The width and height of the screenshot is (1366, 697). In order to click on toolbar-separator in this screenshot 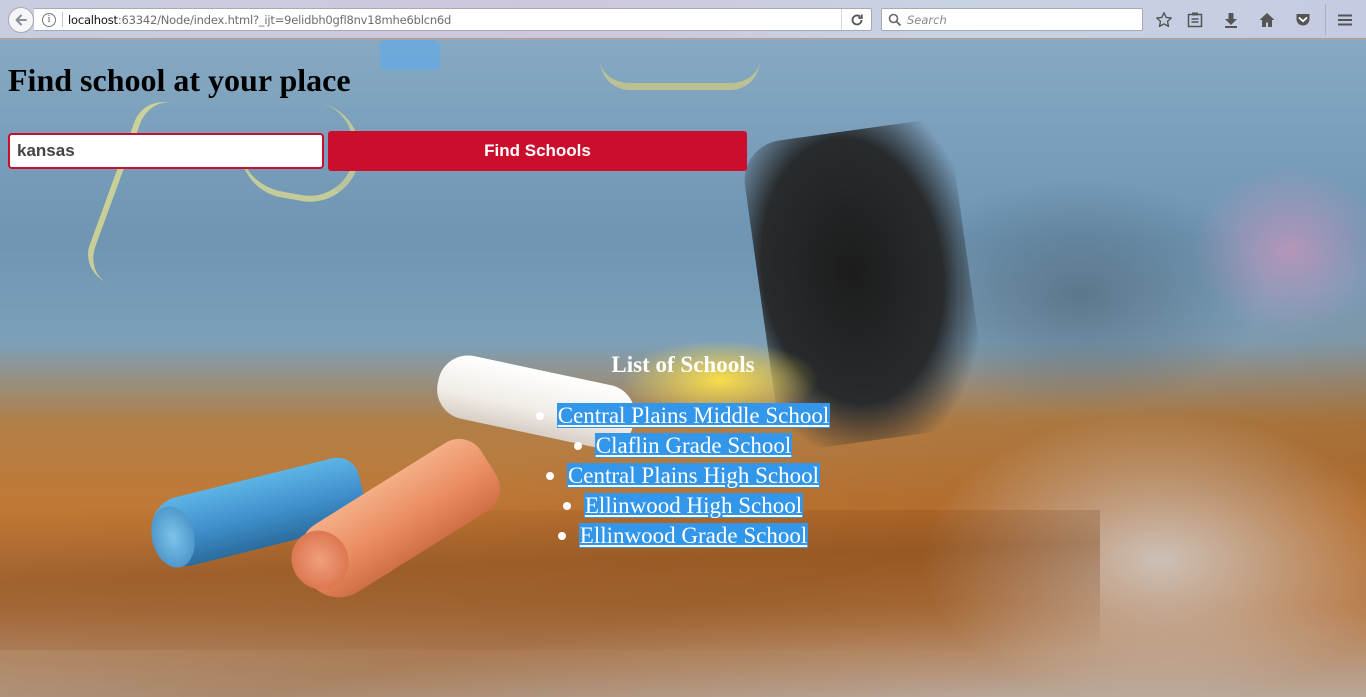, I will do `click(1325, 19)`.